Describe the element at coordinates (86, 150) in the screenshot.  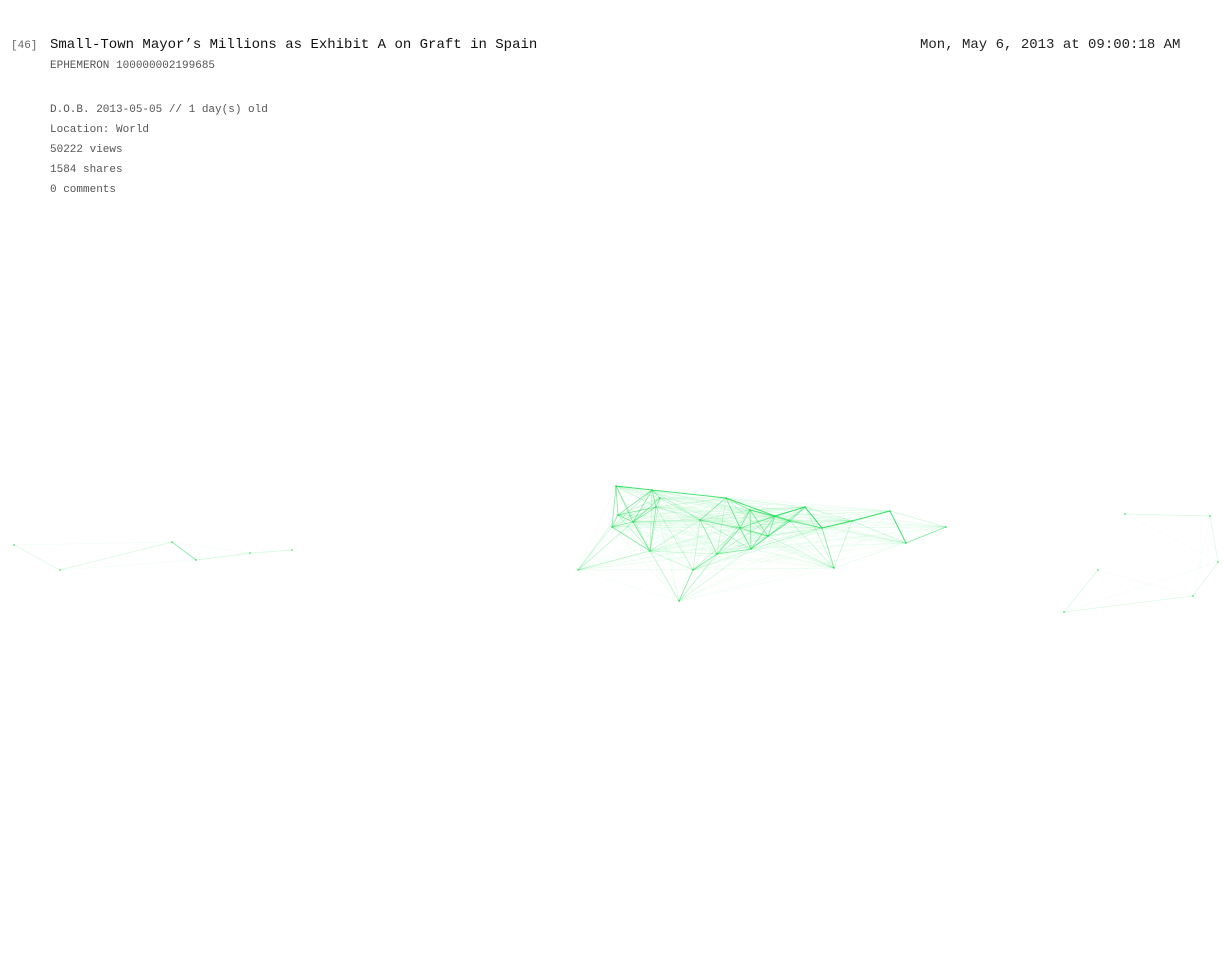
I see `view-count: 50222 views` at that location.